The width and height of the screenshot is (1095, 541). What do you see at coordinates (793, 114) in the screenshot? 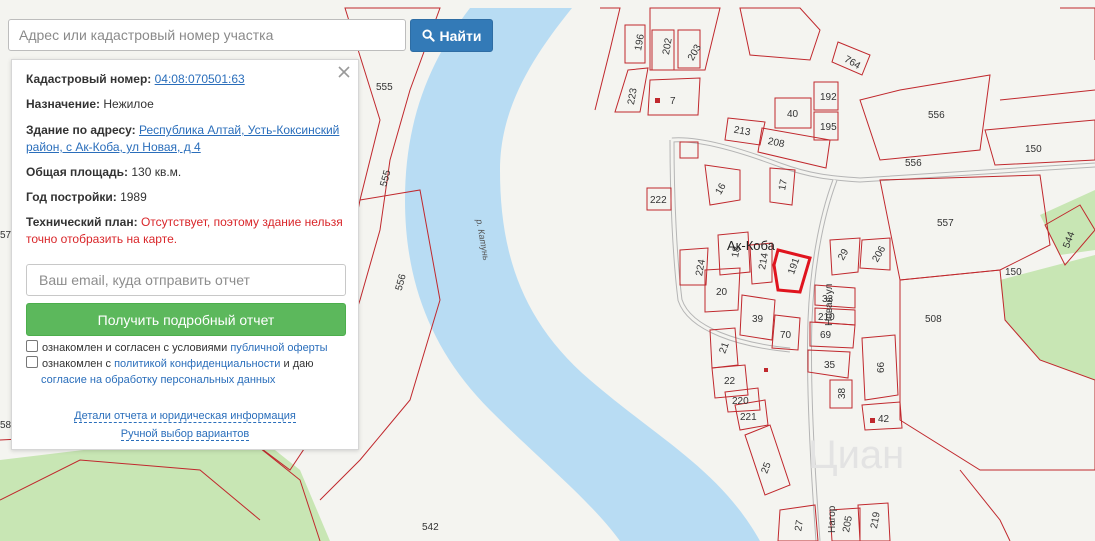
I see `parcel-label: 40` at bounding box center [793, 114].